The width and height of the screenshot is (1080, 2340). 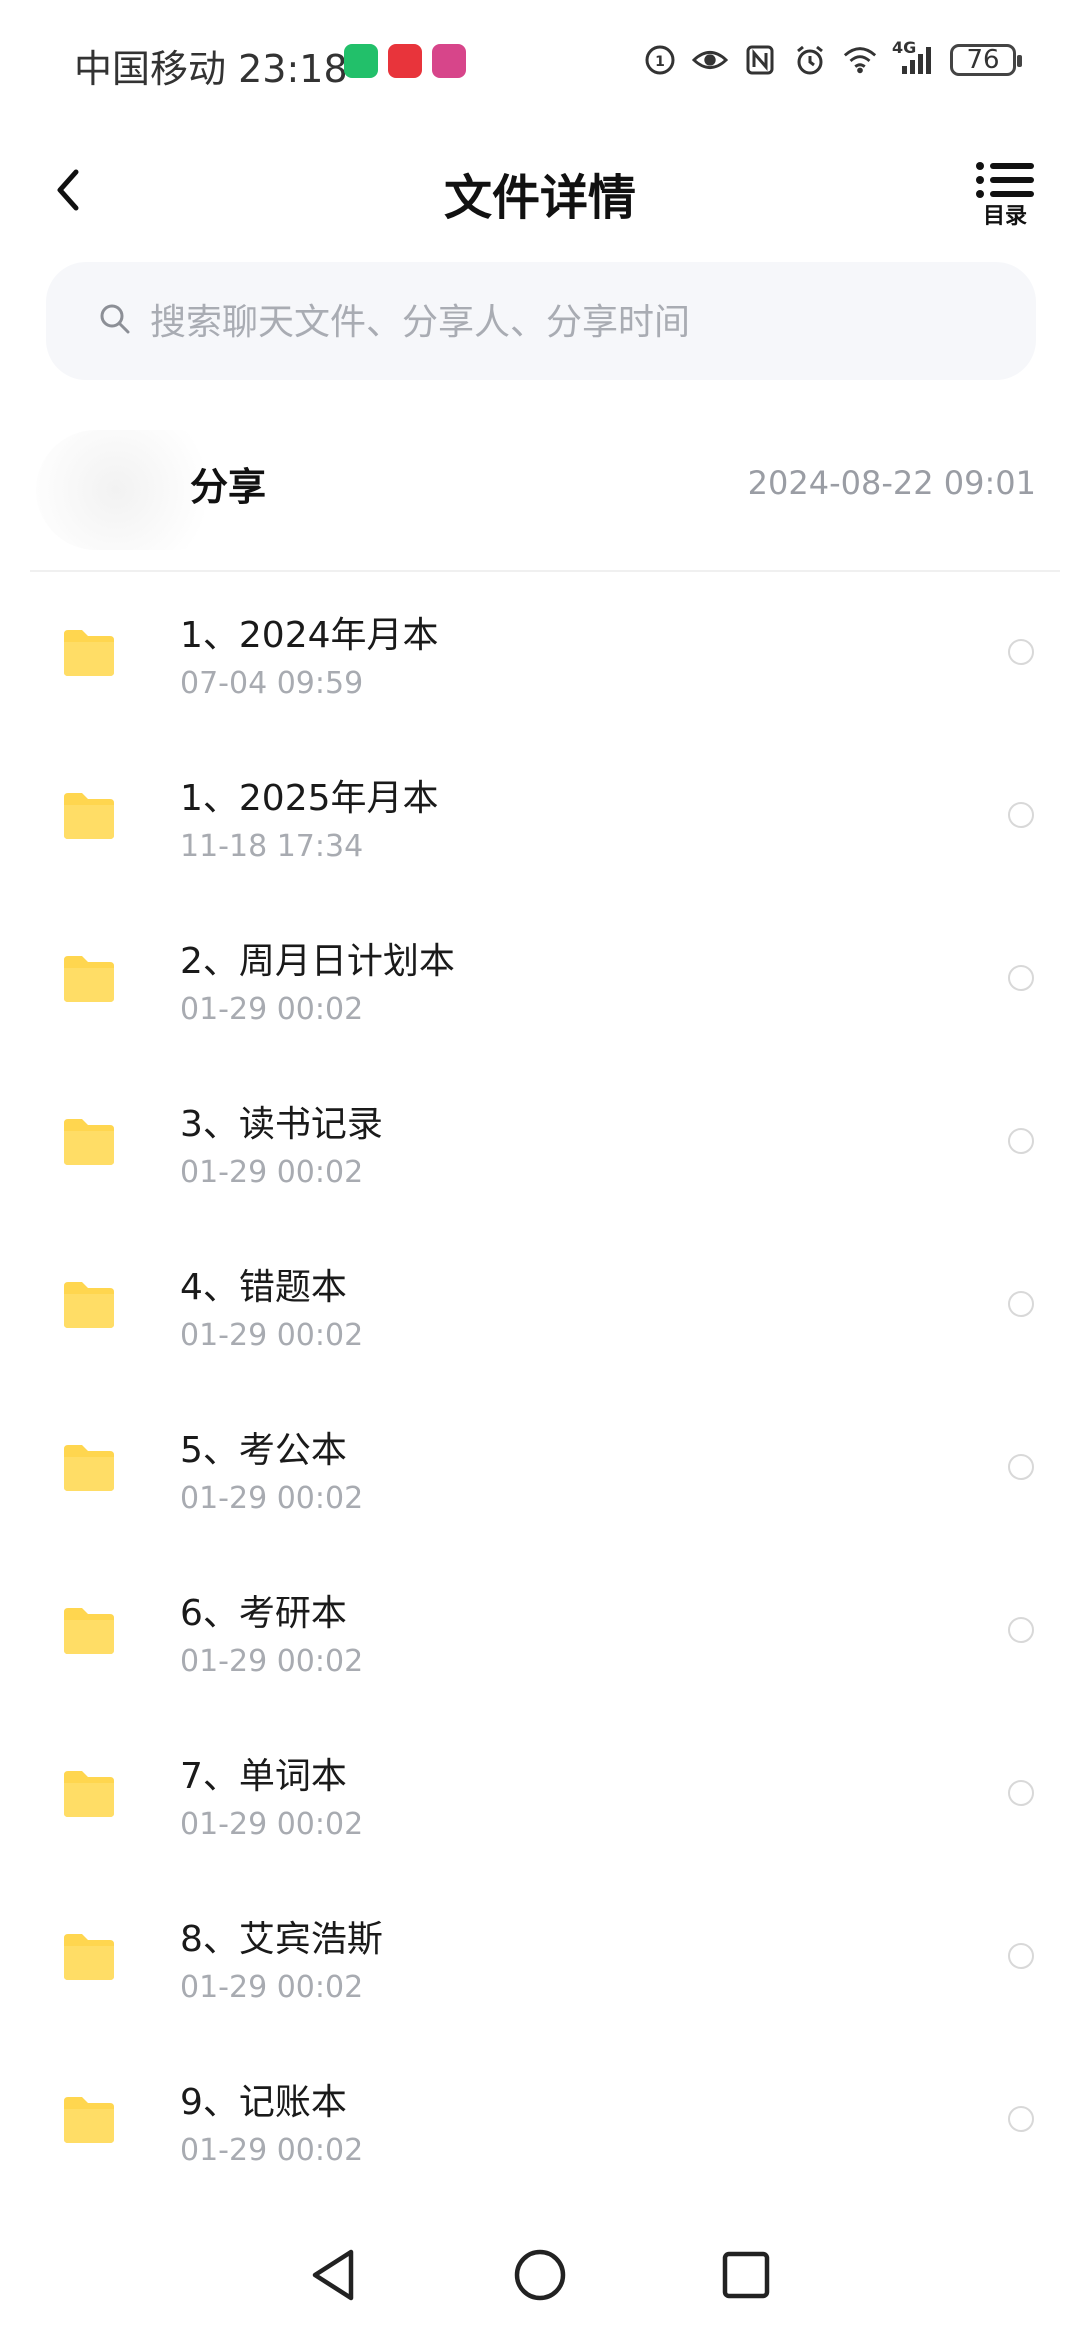 What do you see at coordinates (832, 60) in the screenshot?
I see `status-icons: 1 4G 76` at bounding box center [832, 60].